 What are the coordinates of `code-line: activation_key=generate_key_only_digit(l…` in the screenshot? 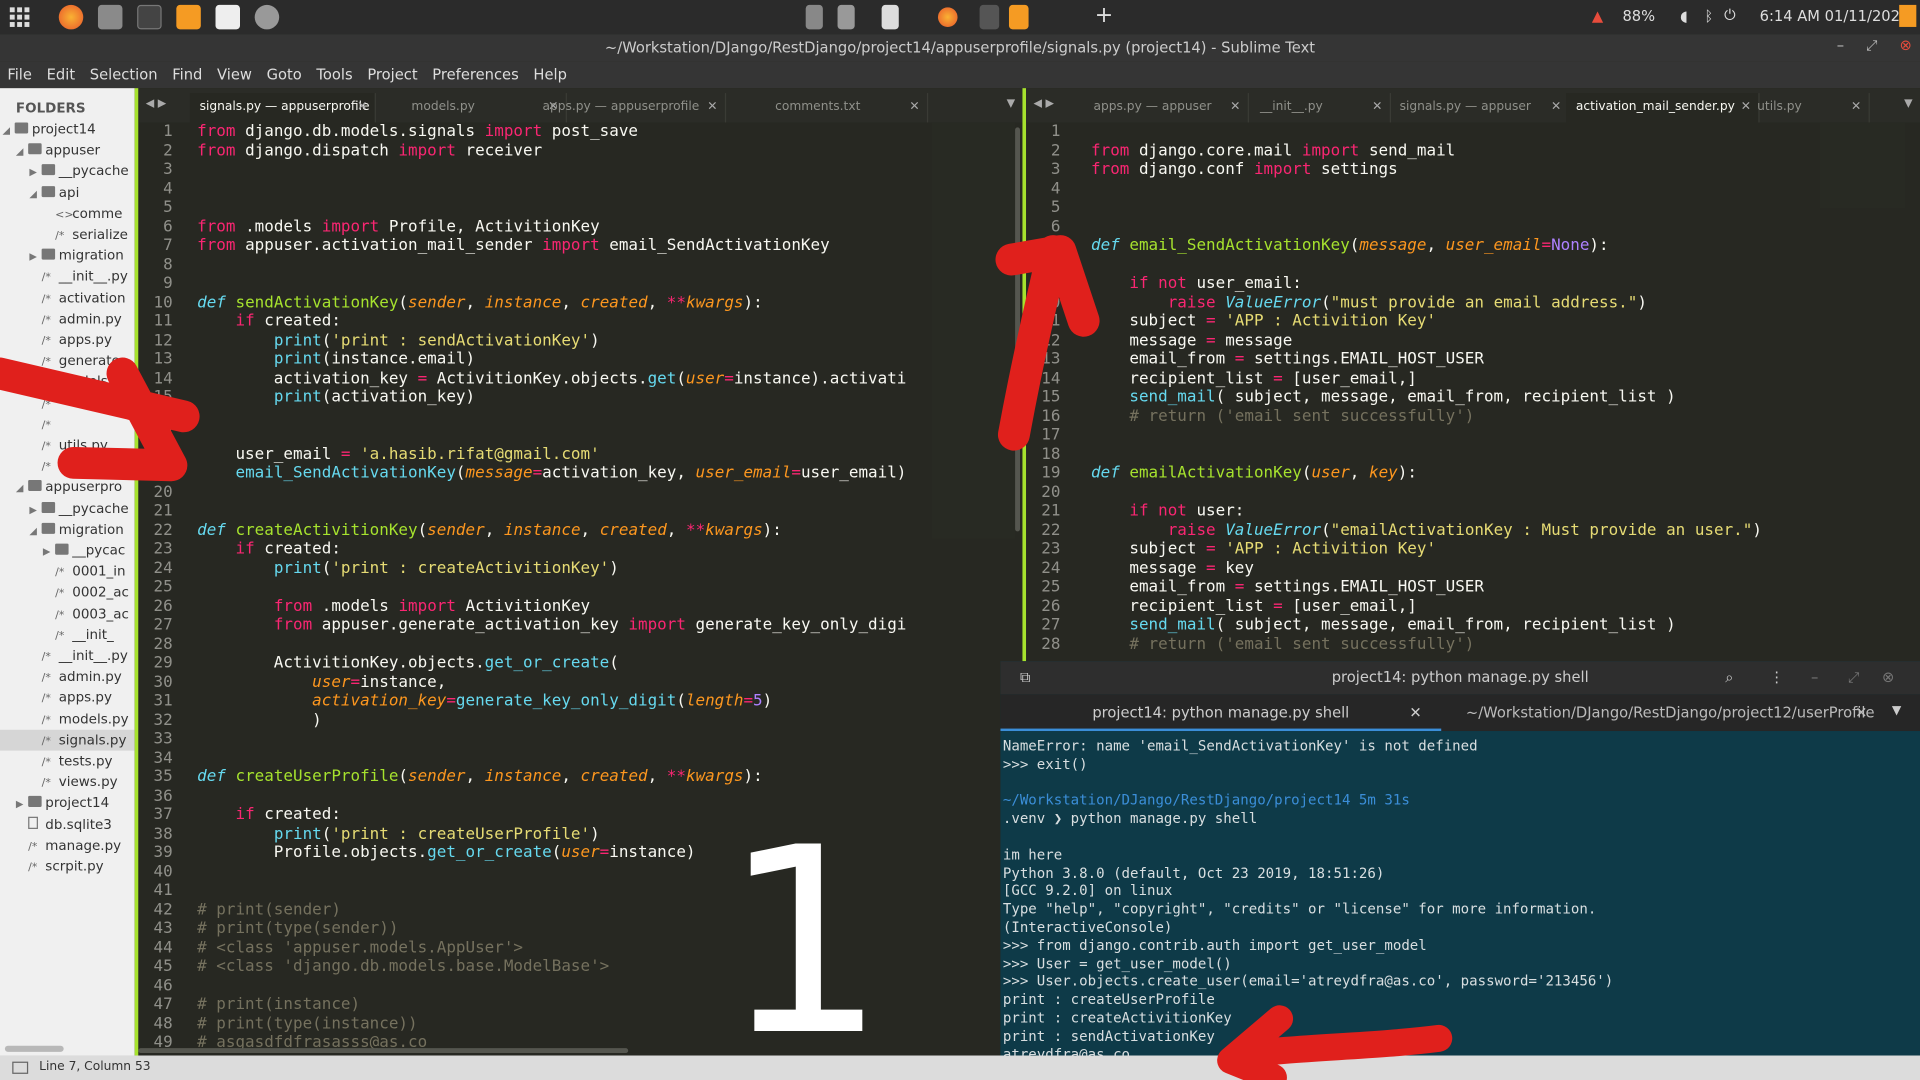 It's located at (484, 701).